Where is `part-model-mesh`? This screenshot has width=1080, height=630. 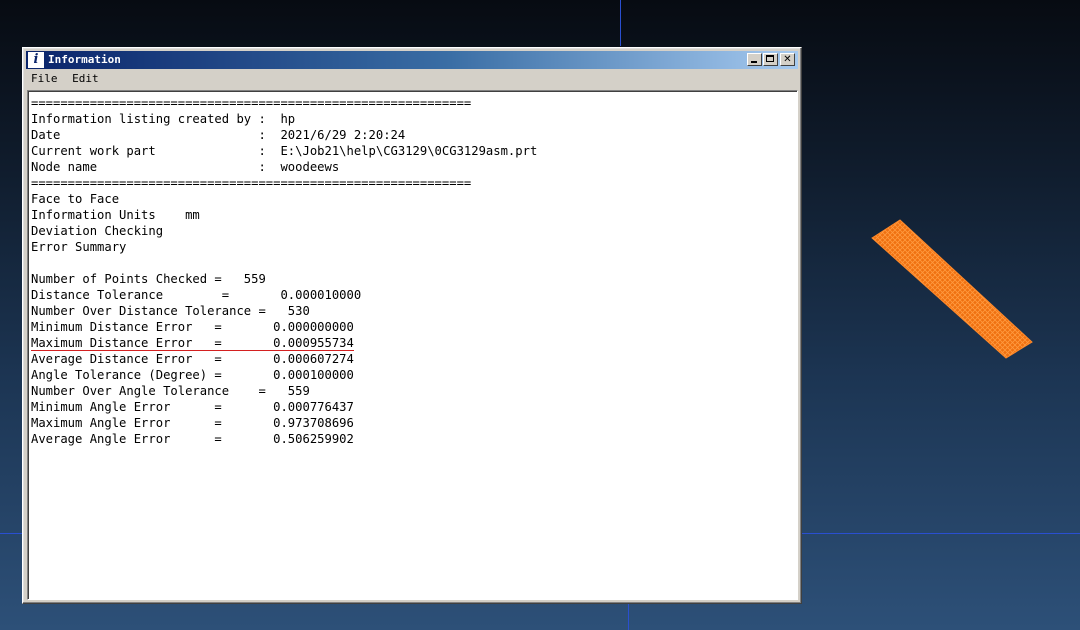
part-model-mesh is located at coordinates (955, 290).